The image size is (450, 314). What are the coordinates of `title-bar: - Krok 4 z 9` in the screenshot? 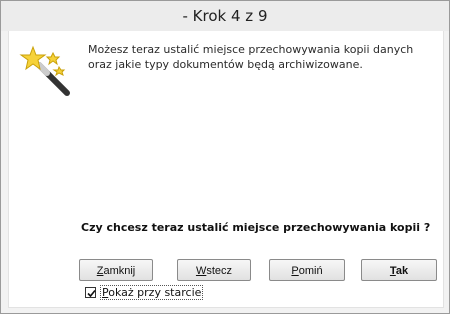 It's located at (225, 16).